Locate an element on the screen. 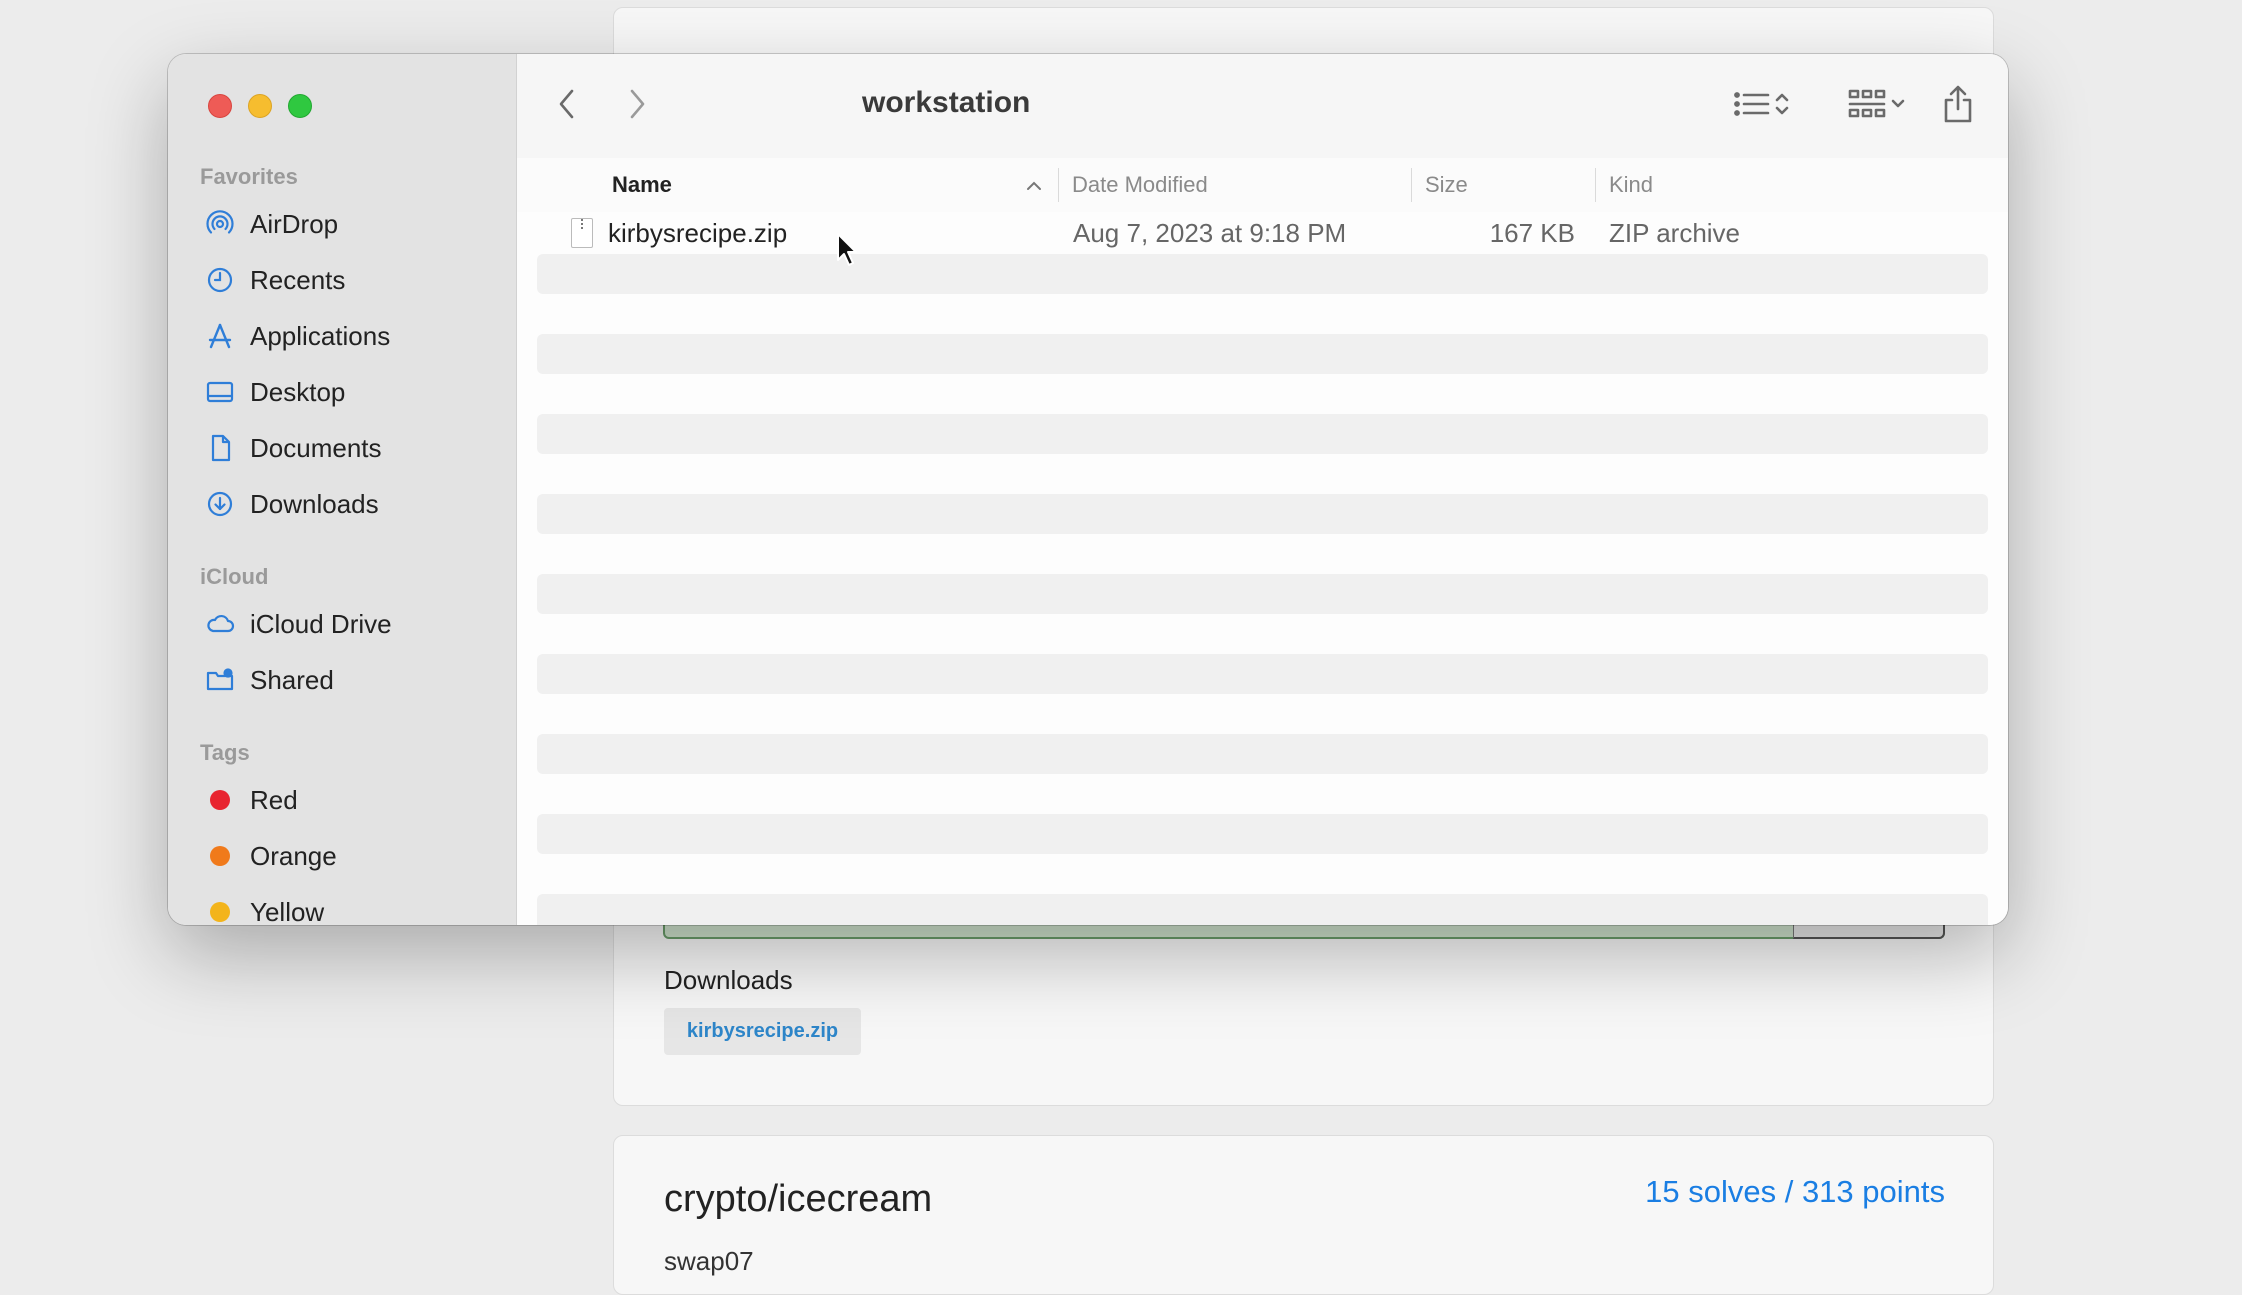  chevron-down-icon is located at coordinates (1898, 106).